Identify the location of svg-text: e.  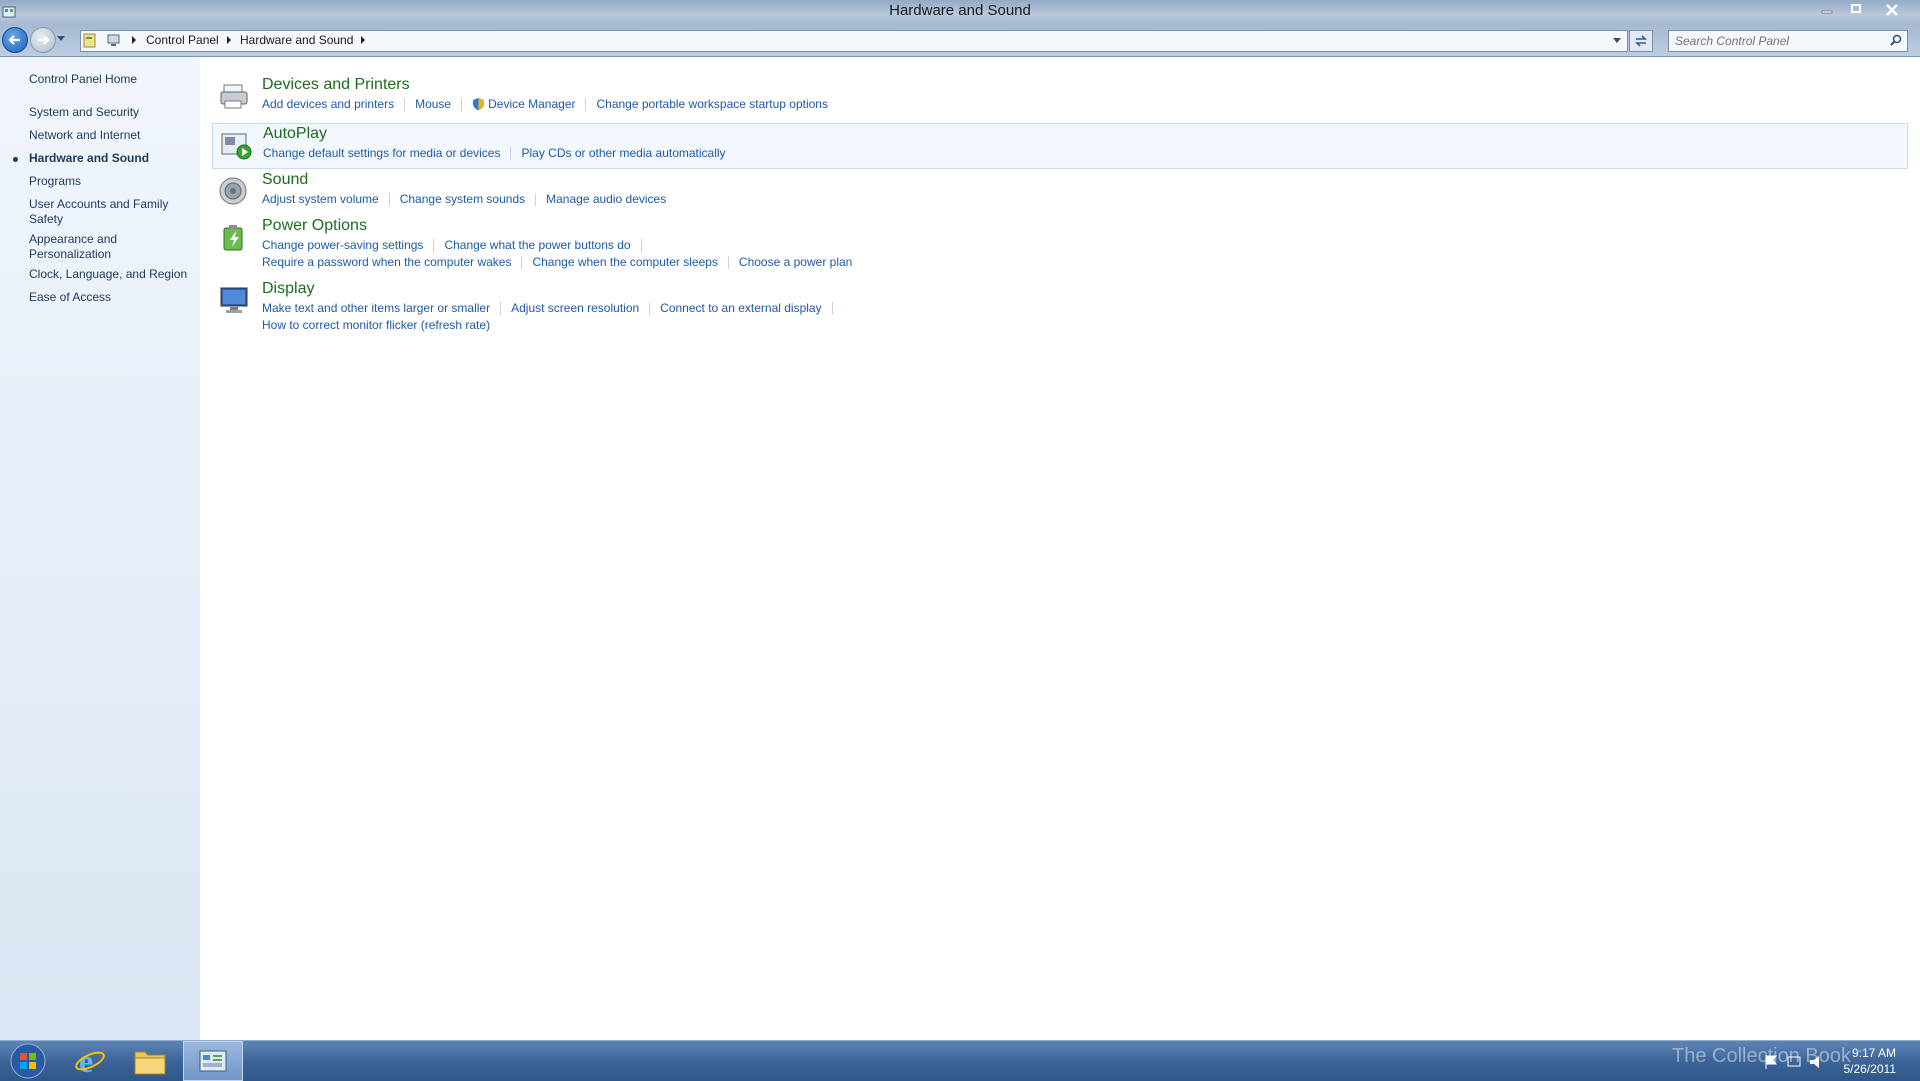
(86, 1061).